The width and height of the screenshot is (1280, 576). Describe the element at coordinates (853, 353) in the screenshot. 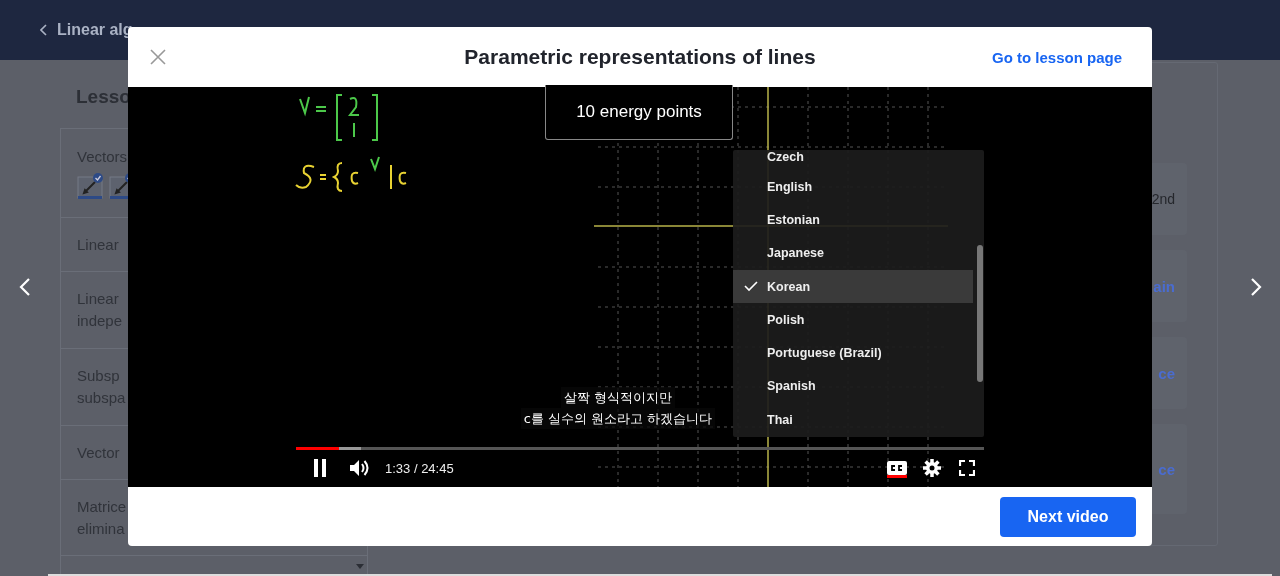

I see `language-option: Portuguese (Brazil)` at that location.